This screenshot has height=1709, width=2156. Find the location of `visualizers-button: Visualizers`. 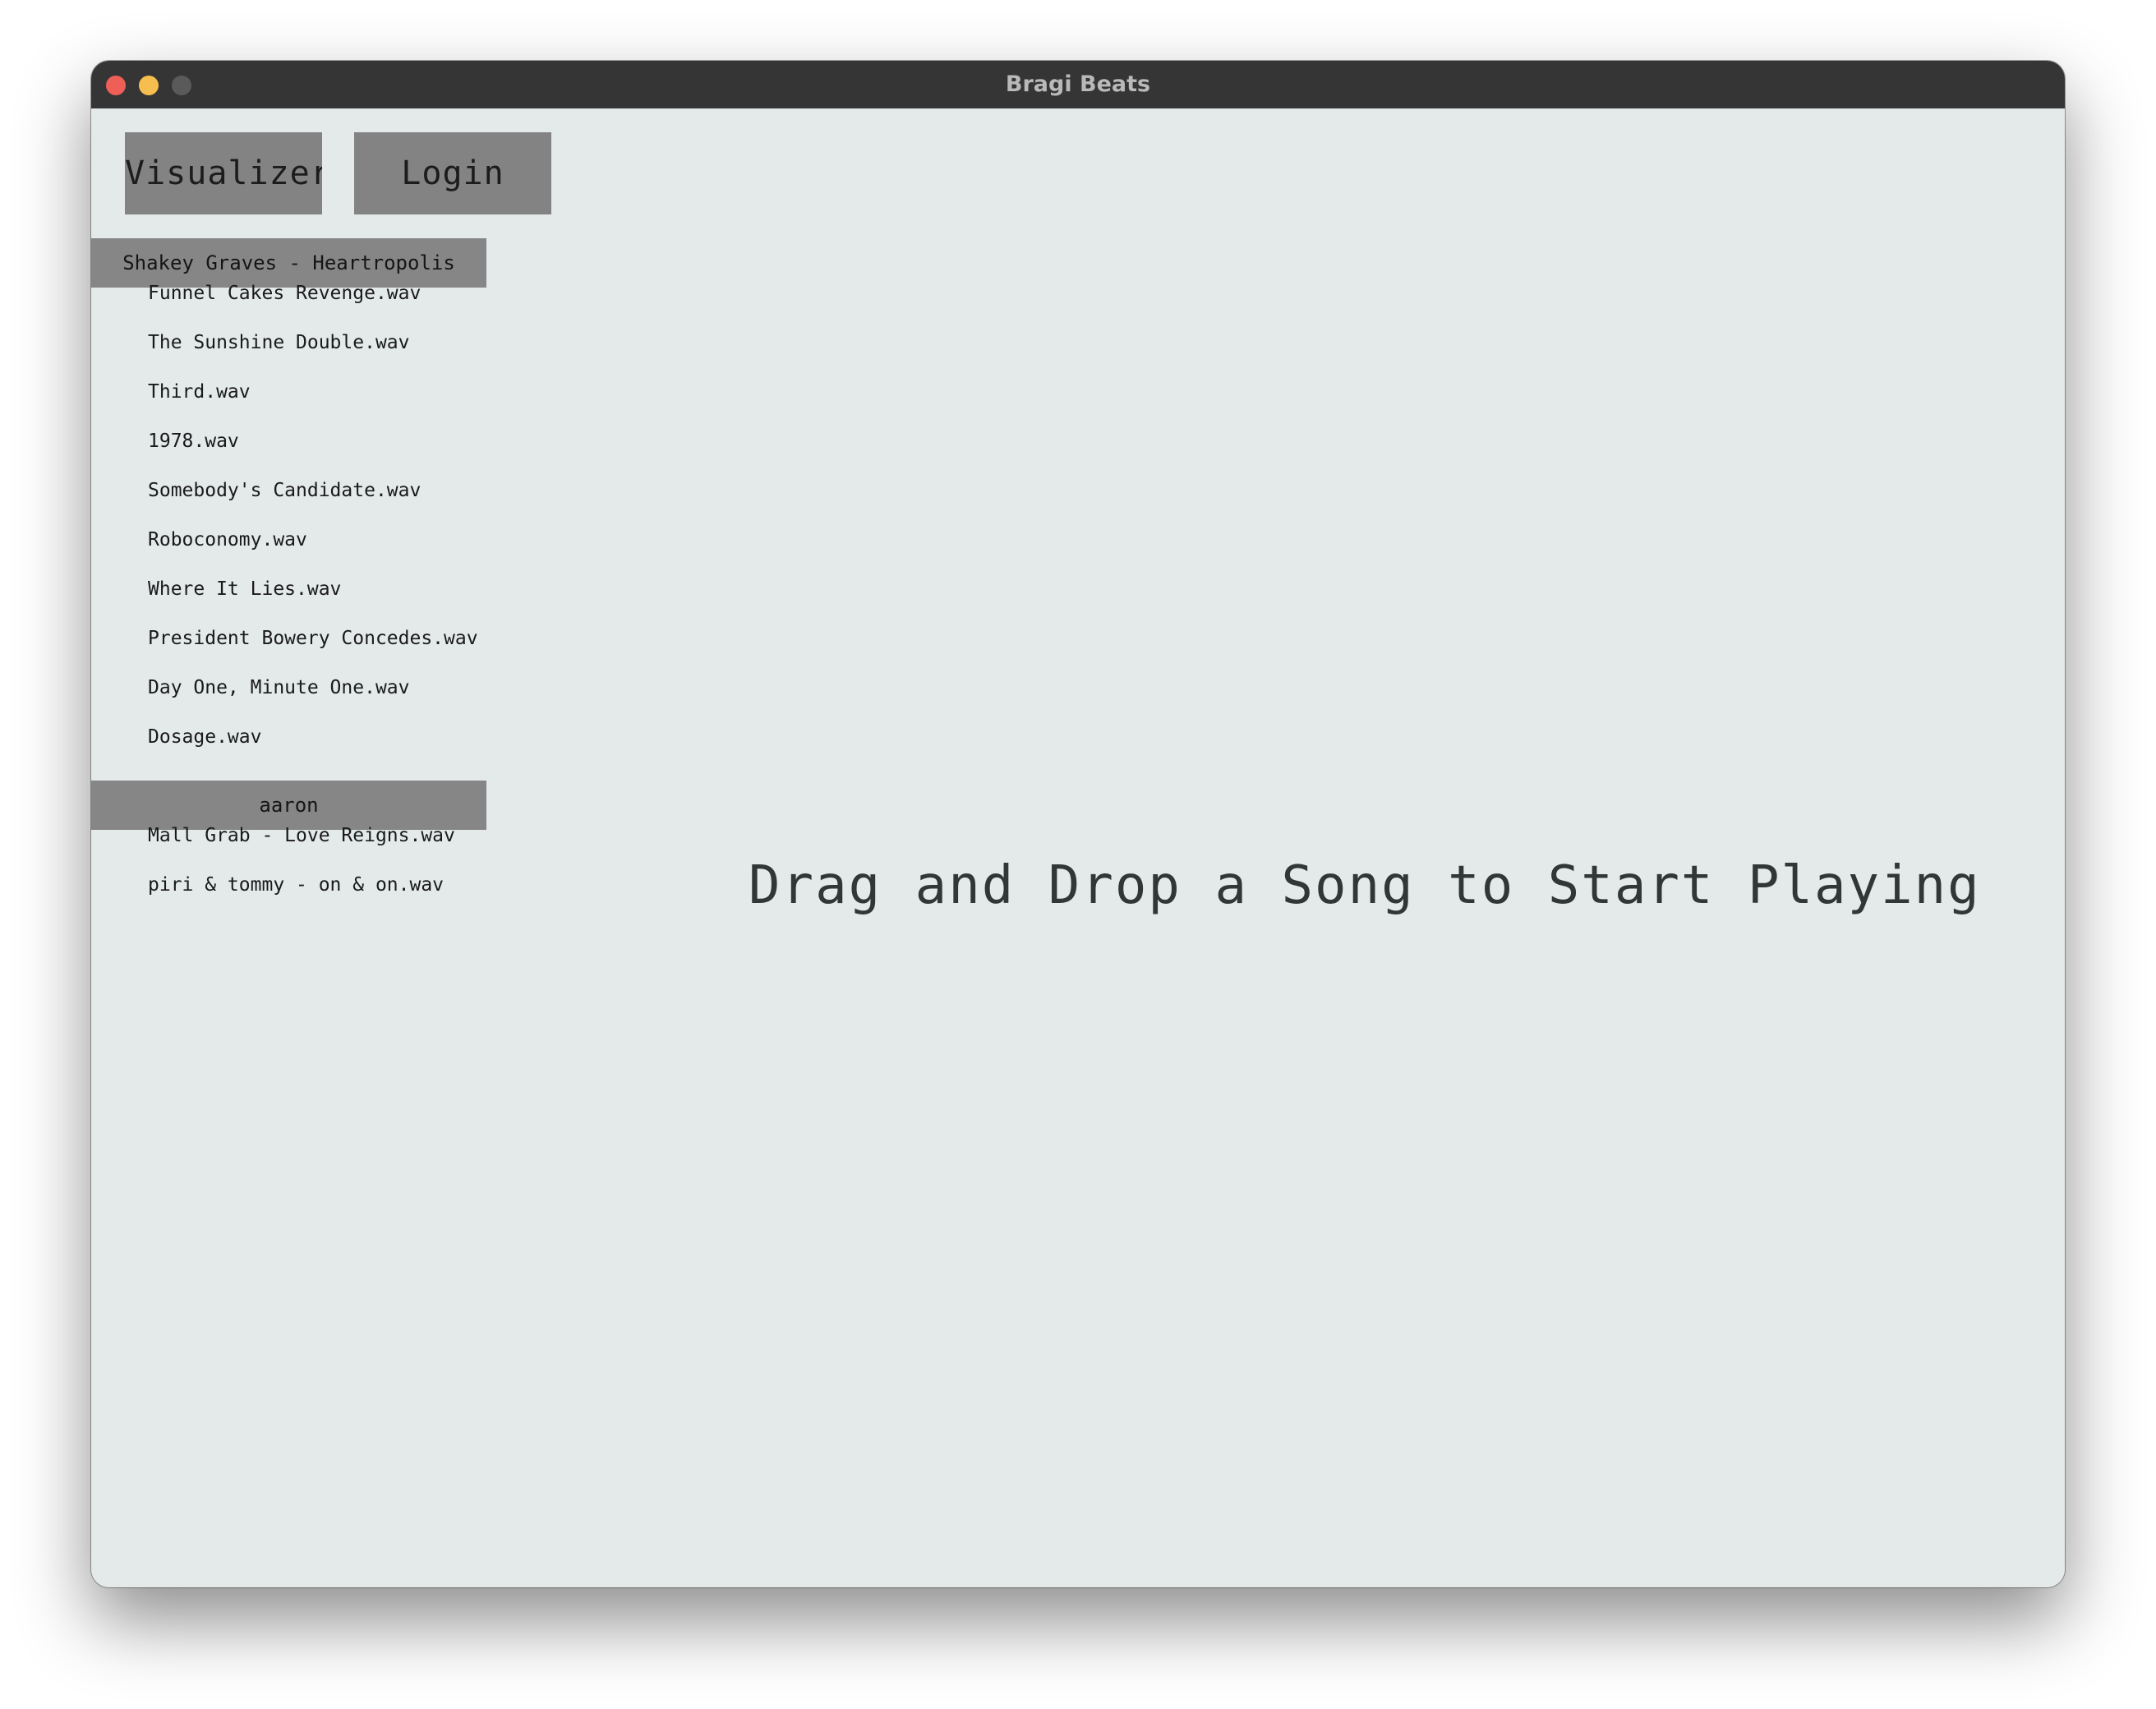

visualizers-button: Visualizers is located at coordinates (223, 173).